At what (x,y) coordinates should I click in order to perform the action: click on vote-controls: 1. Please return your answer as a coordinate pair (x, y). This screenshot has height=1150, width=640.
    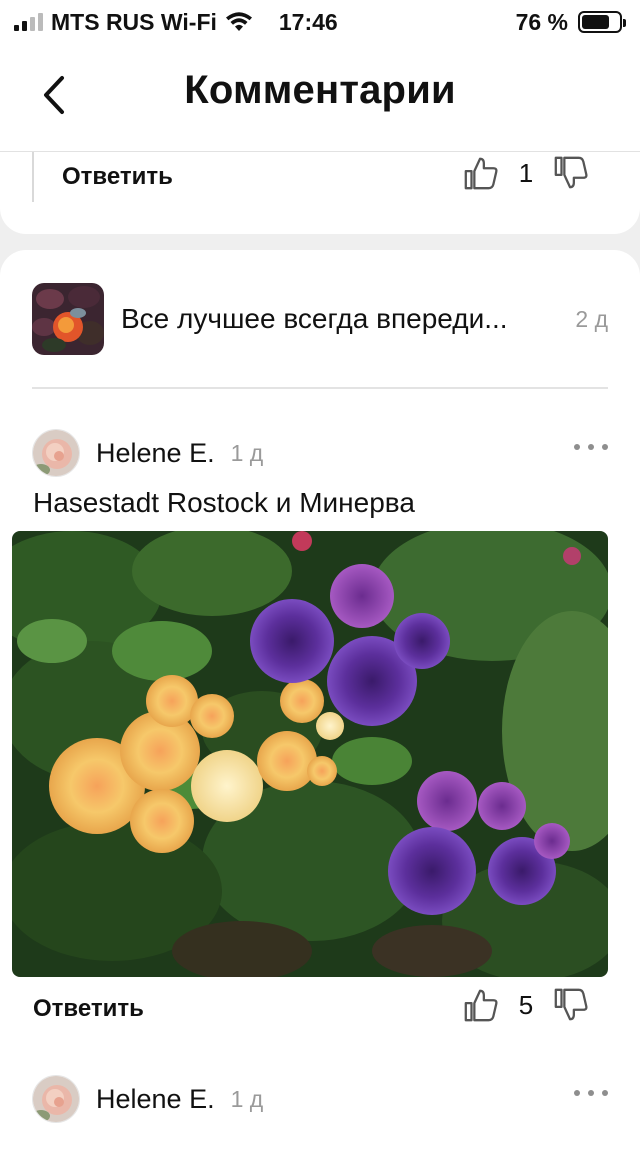
    Looking at the image, I should click on (526, 173).